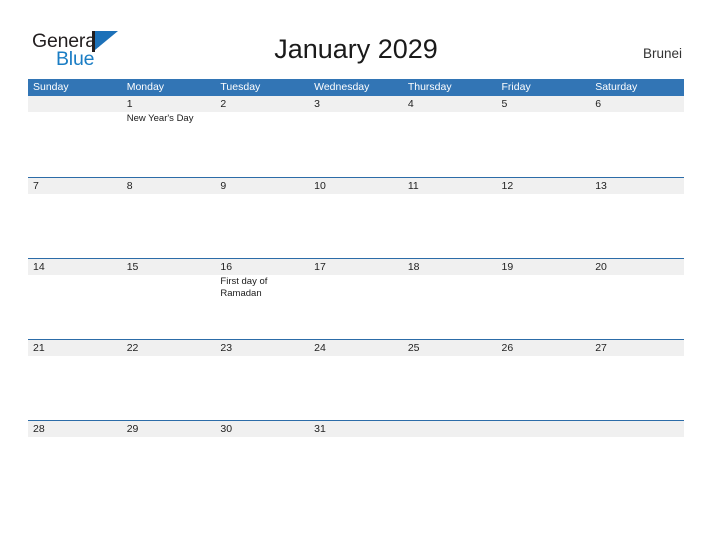 Image resolution: width=712 pixels, height=550 pixels. What do you see at coordinates (450, 218) in the screenshot?
I see `day-cell: 11` at bounding box center [450, 218].